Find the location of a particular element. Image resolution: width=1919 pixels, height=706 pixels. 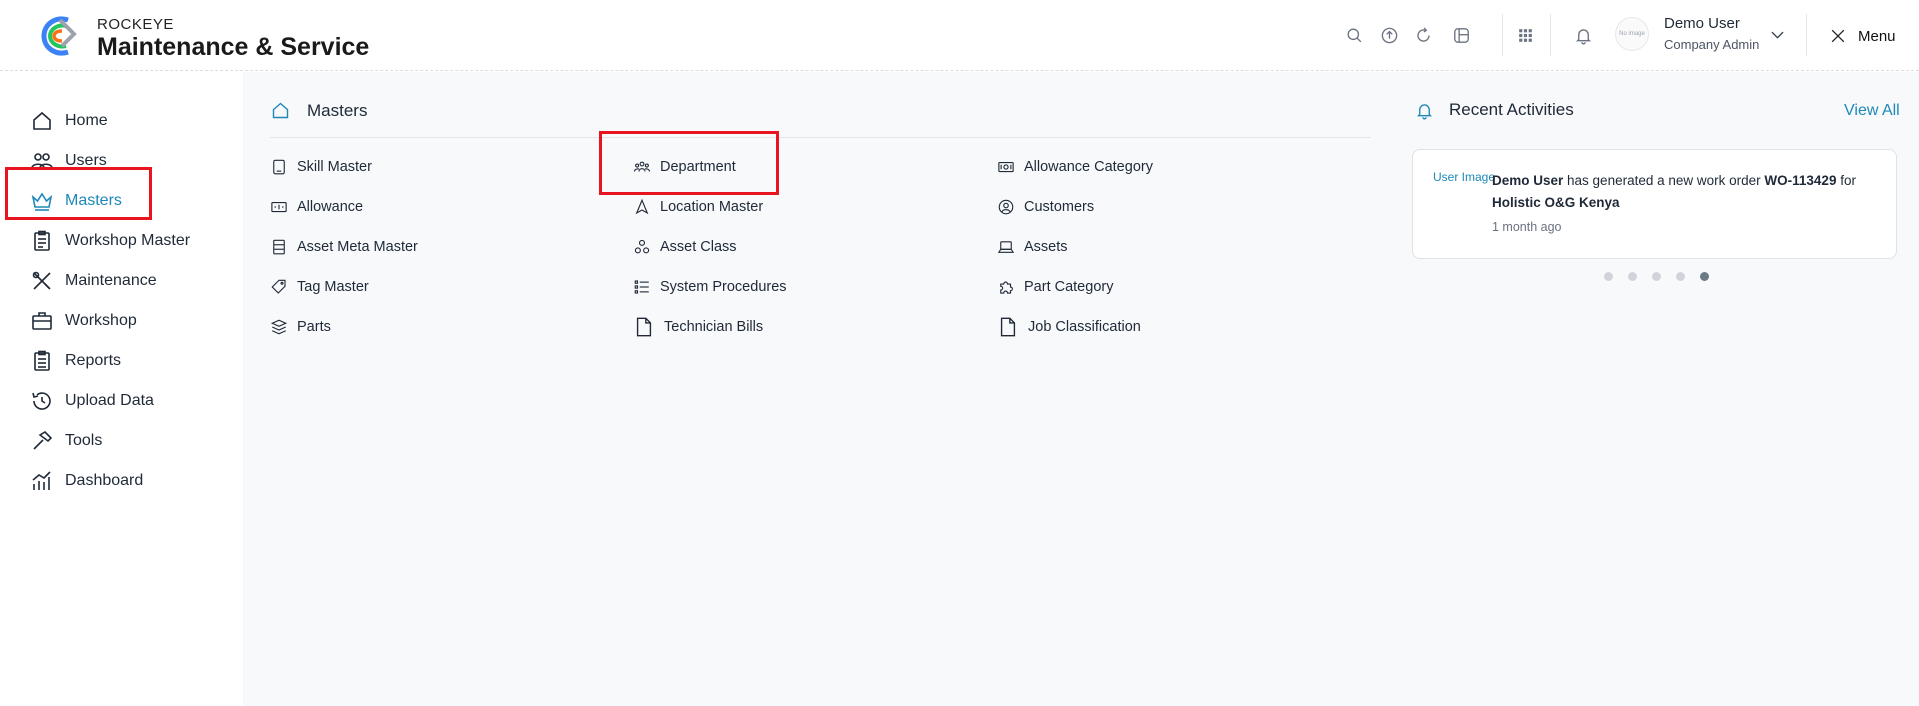

sidebar-item-tools: Tools is located at coordinates (66, 441).